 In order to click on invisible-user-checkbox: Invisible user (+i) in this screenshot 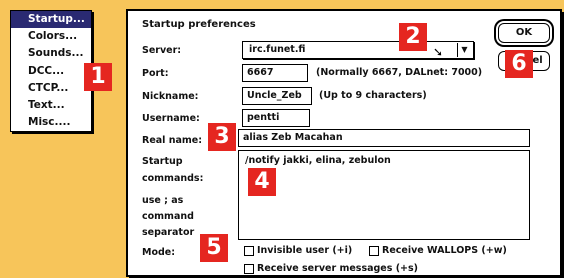, I will do `click(298, 250)`.